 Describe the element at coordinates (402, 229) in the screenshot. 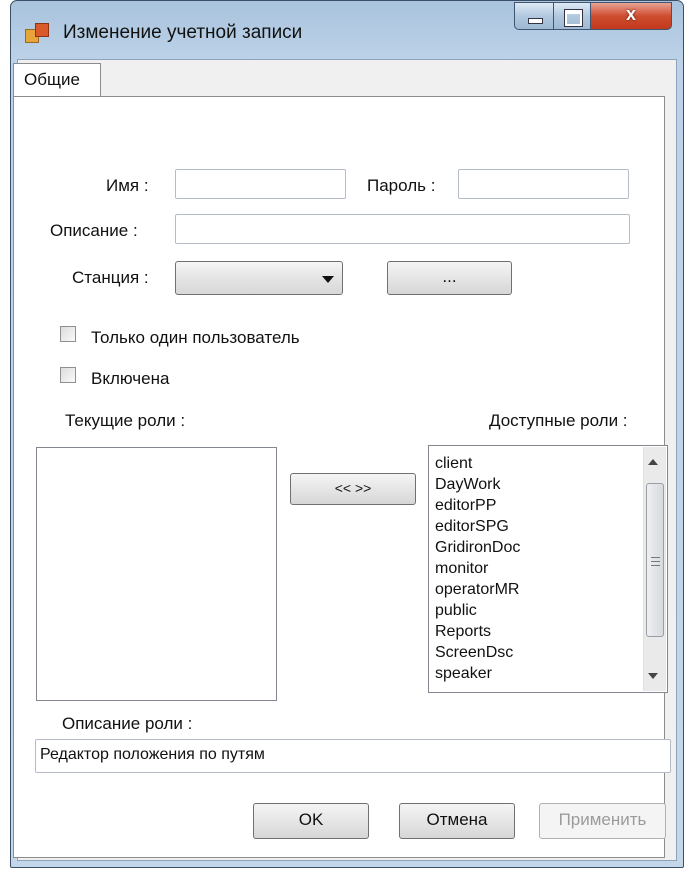

I see `description-field` at that location.